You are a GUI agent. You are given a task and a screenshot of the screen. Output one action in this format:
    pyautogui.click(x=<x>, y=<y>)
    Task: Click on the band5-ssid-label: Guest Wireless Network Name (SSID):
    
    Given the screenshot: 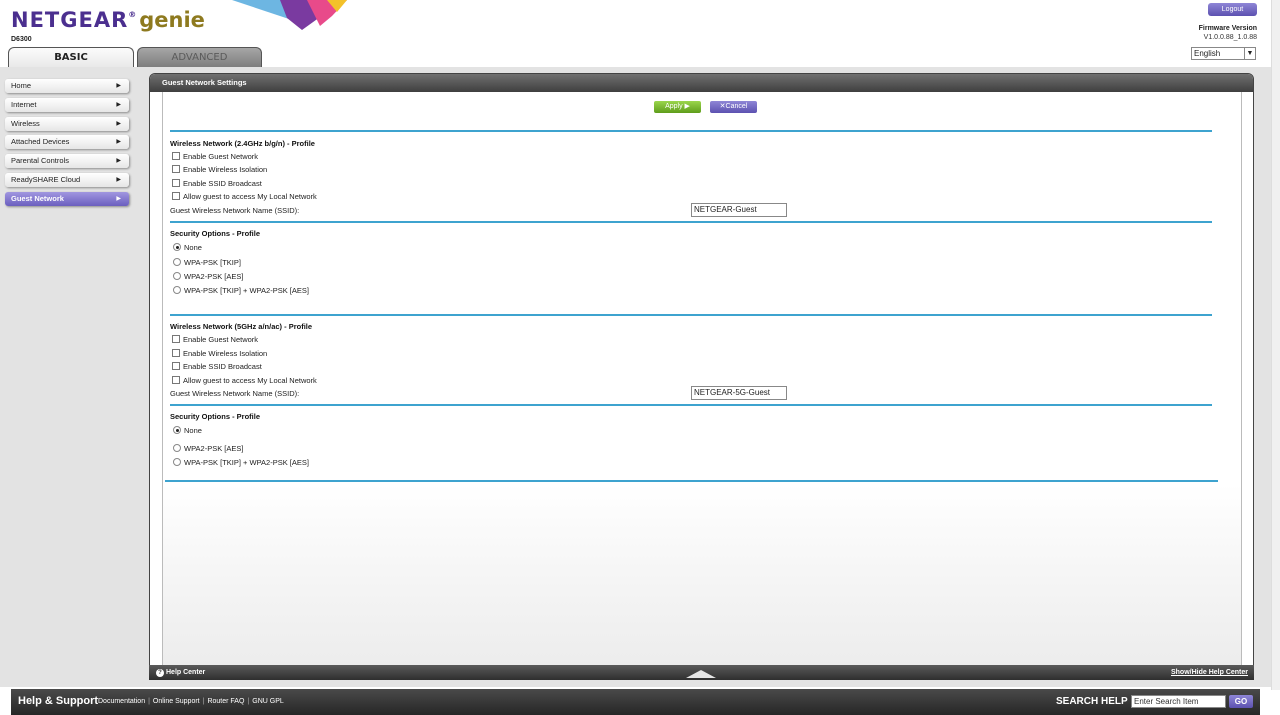 What is the action you would take?
    pyautogui.click(x=235, y=393)
    